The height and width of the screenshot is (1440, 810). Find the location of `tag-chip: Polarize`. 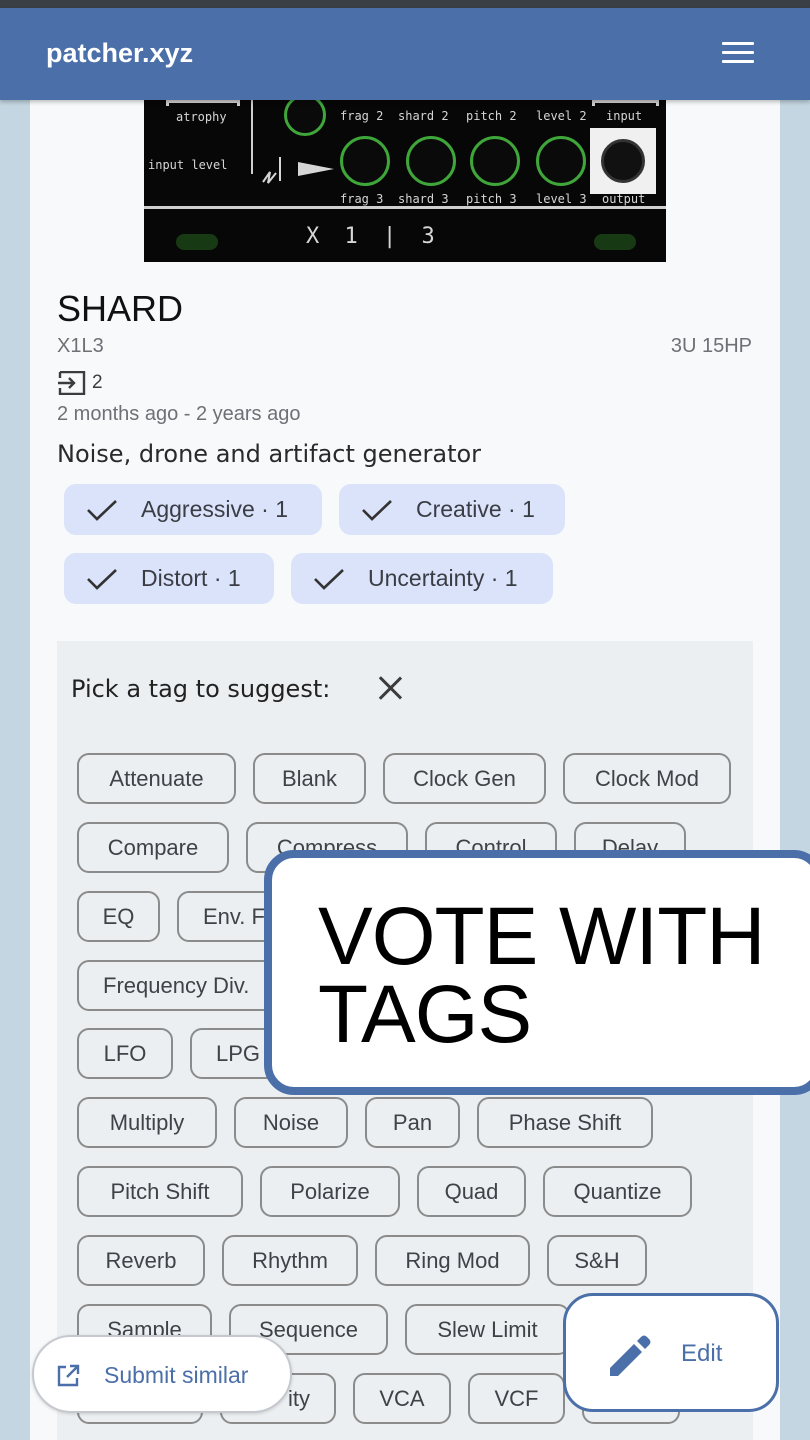

tag-chip: Polarize is located at coordinates (330, 1191).